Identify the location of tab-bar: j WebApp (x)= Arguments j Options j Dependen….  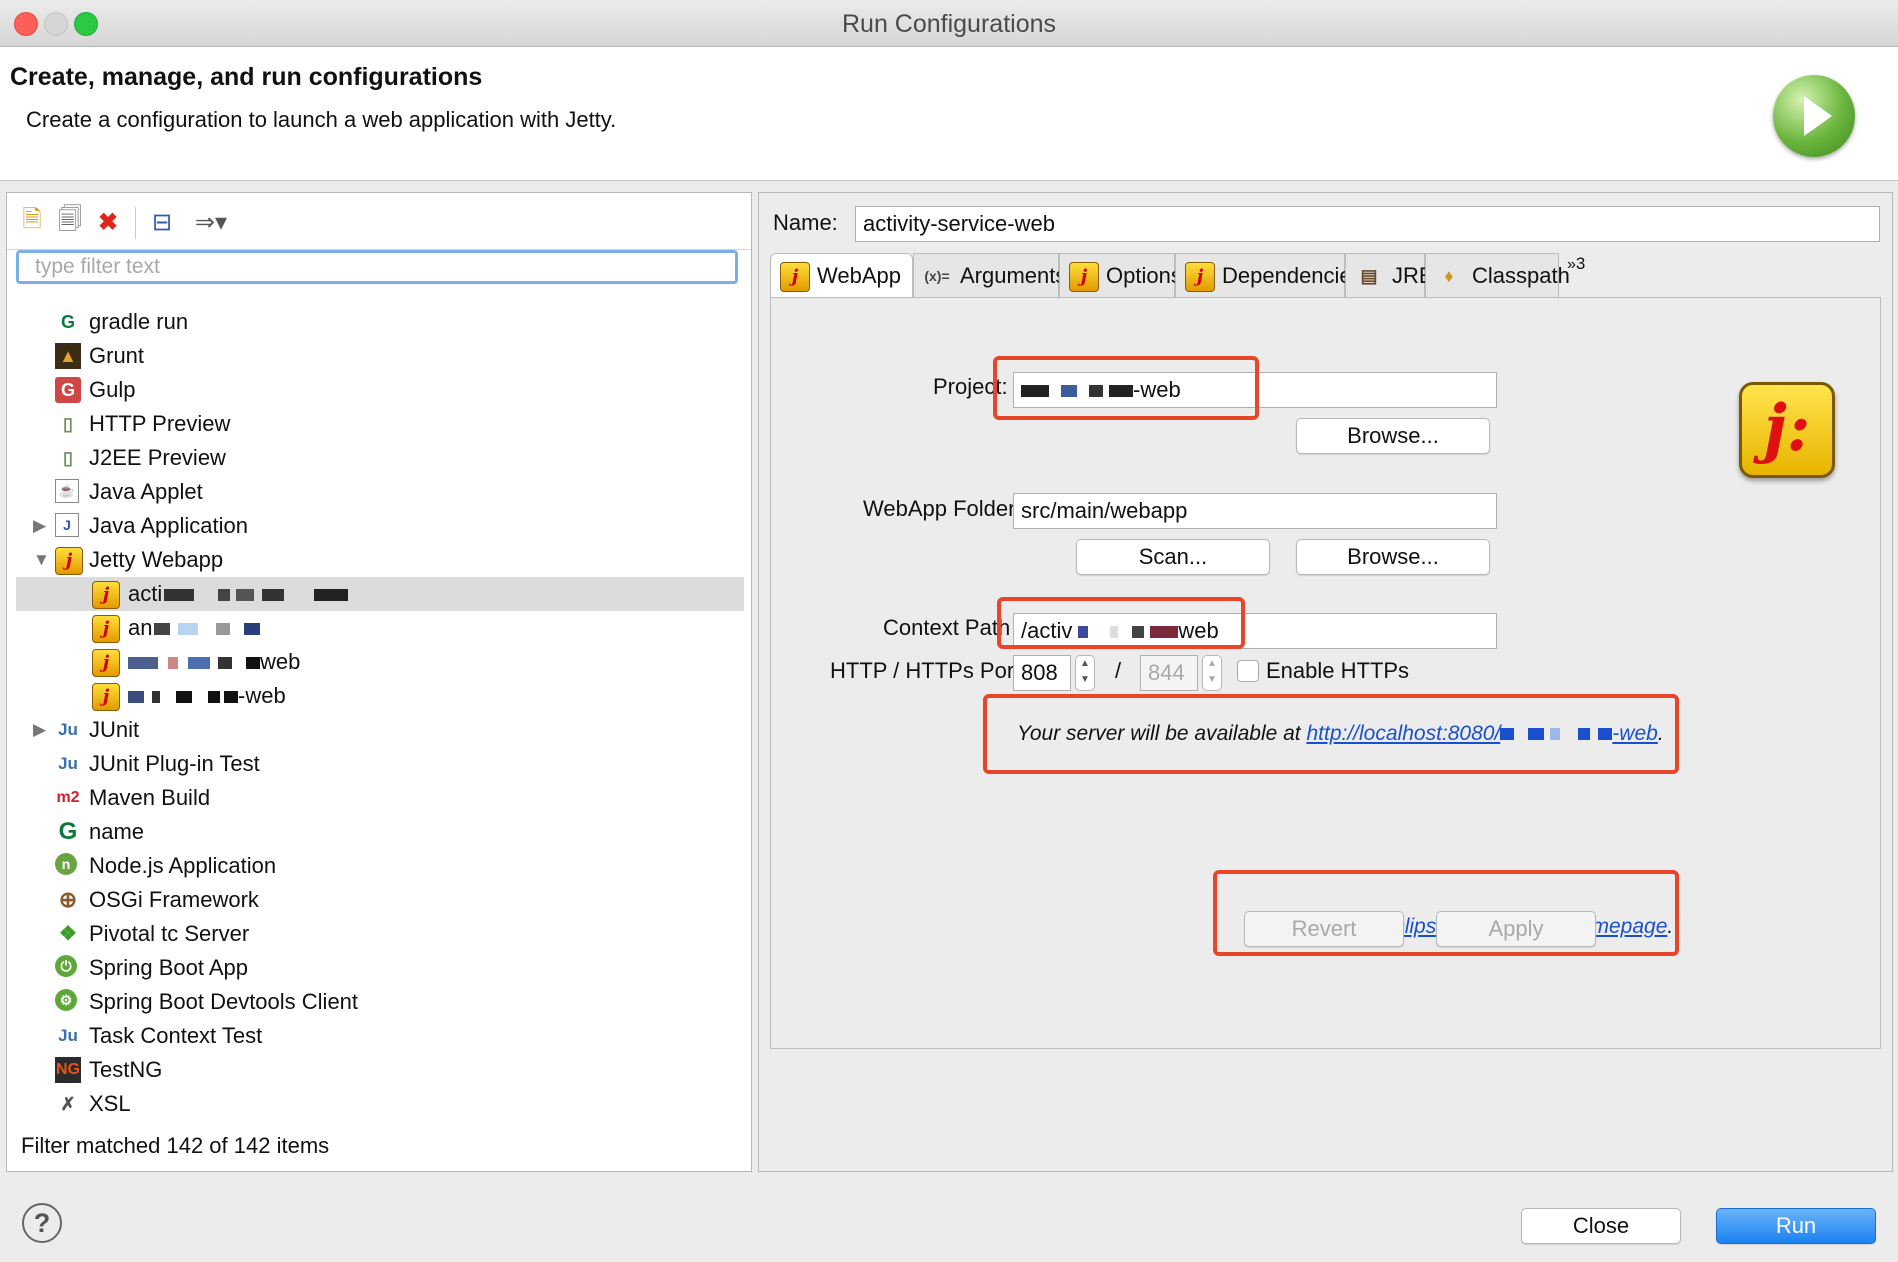
(1325, 275).